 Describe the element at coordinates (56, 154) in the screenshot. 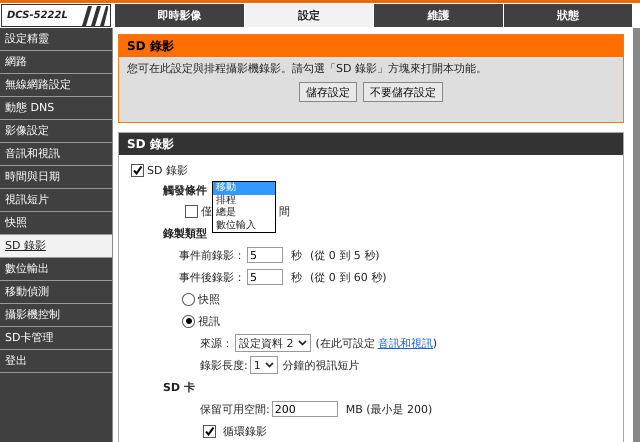

I see `sidebar-item: 音訊和視訊` at that location.